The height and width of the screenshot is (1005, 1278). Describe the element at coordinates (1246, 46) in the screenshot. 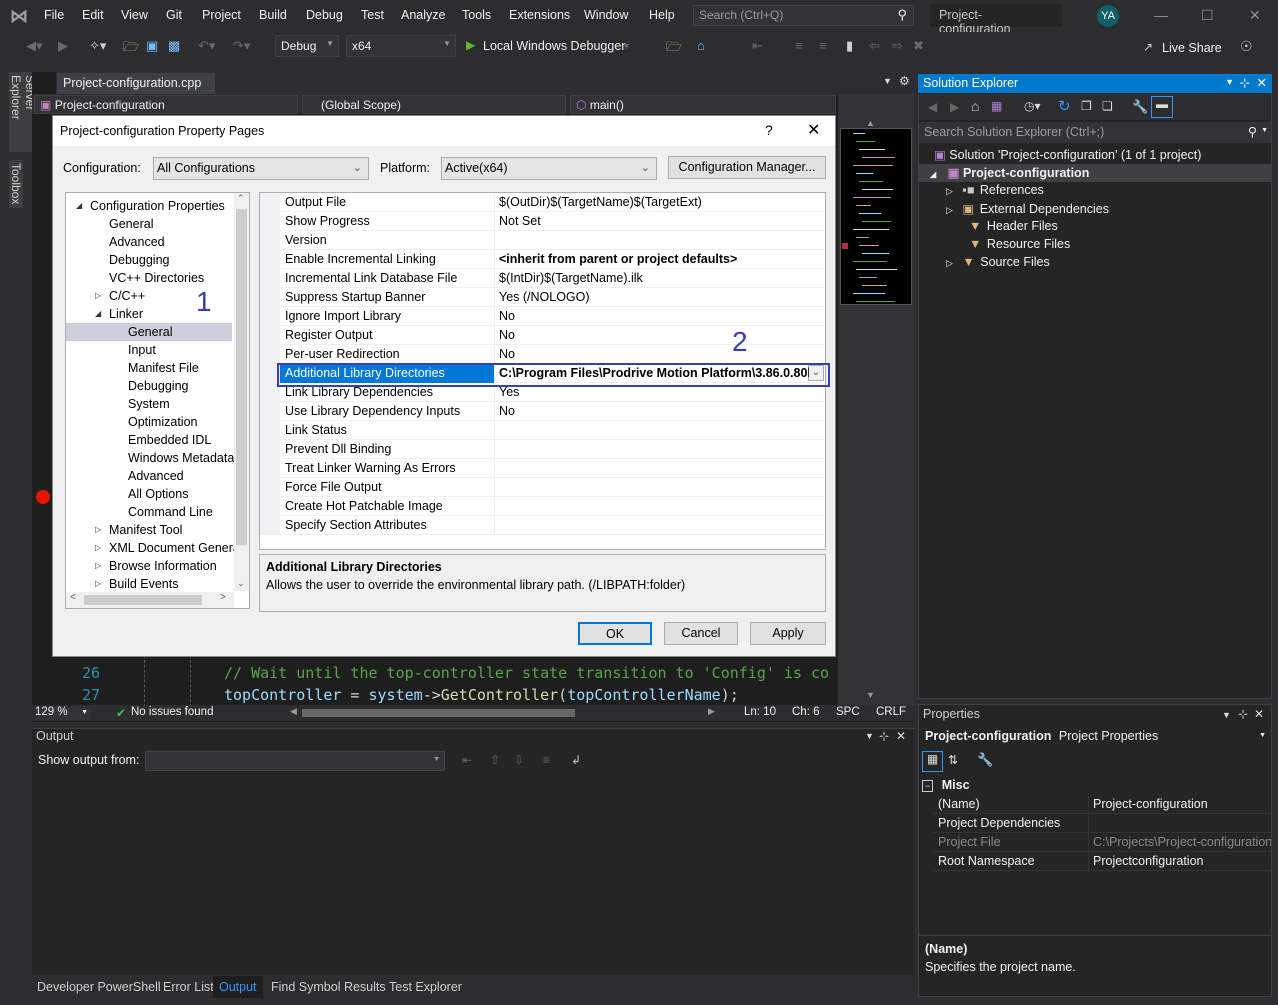

I see `feedback-icon: ☉` at that location.